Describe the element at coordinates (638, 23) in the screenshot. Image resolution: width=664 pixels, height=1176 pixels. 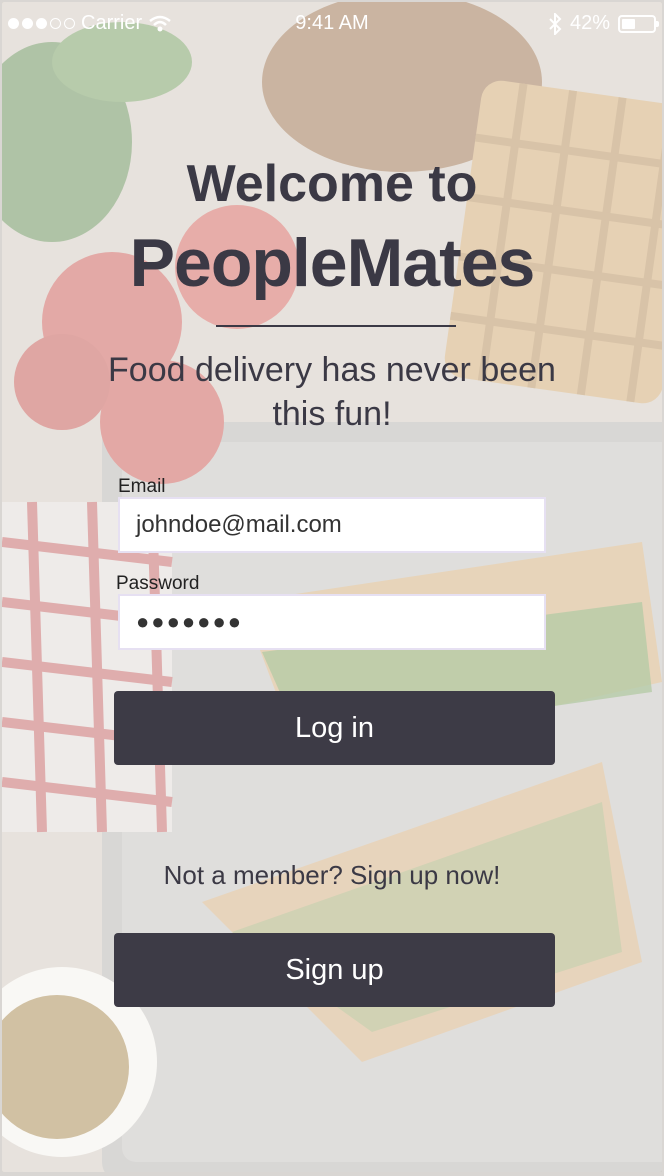
I see `battery-icon` at that location.